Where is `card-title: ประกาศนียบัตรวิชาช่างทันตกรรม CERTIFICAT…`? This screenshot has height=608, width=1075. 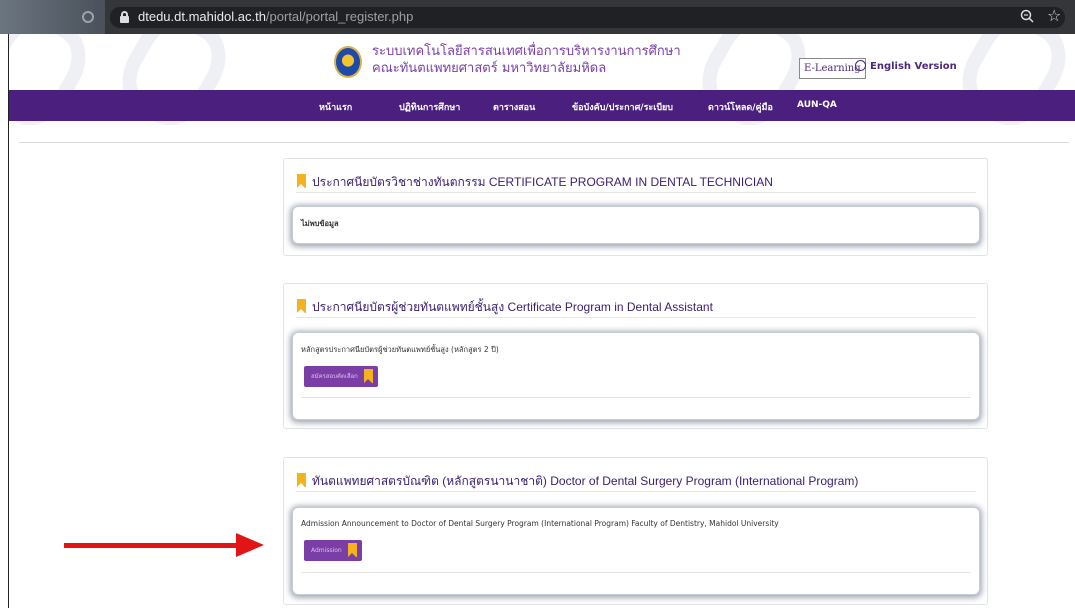
card-title: ประกาศนียบัตรวิชาช่างทันตกรรม CERTIFICAT… is located at coordinates (542, 182).